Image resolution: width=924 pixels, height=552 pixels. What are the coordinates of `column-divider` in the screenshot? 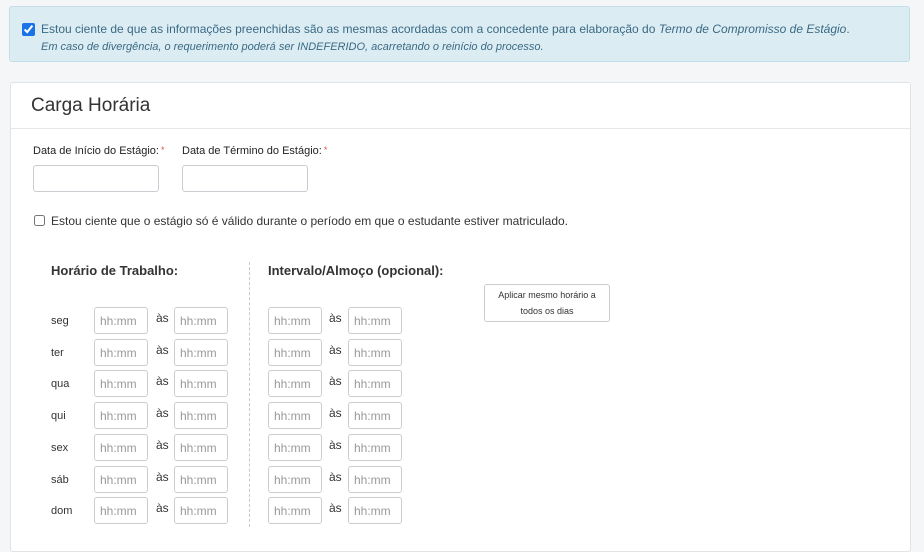 It's located at (249, 394).